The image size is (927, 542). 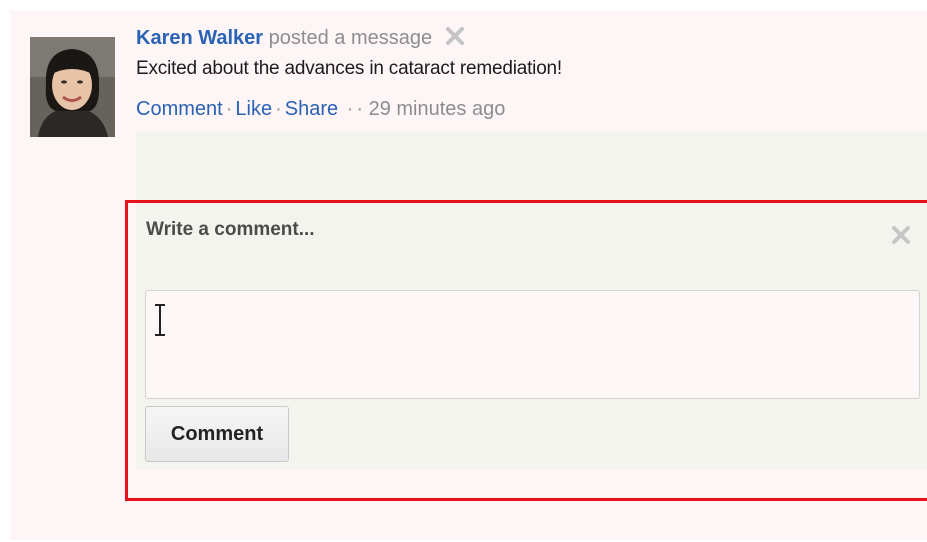 What do you see at coordinates (431, 109) in the screenshot?
I see `post-timestamp: · 29 minutes ago` at bounding box center [431, 109].